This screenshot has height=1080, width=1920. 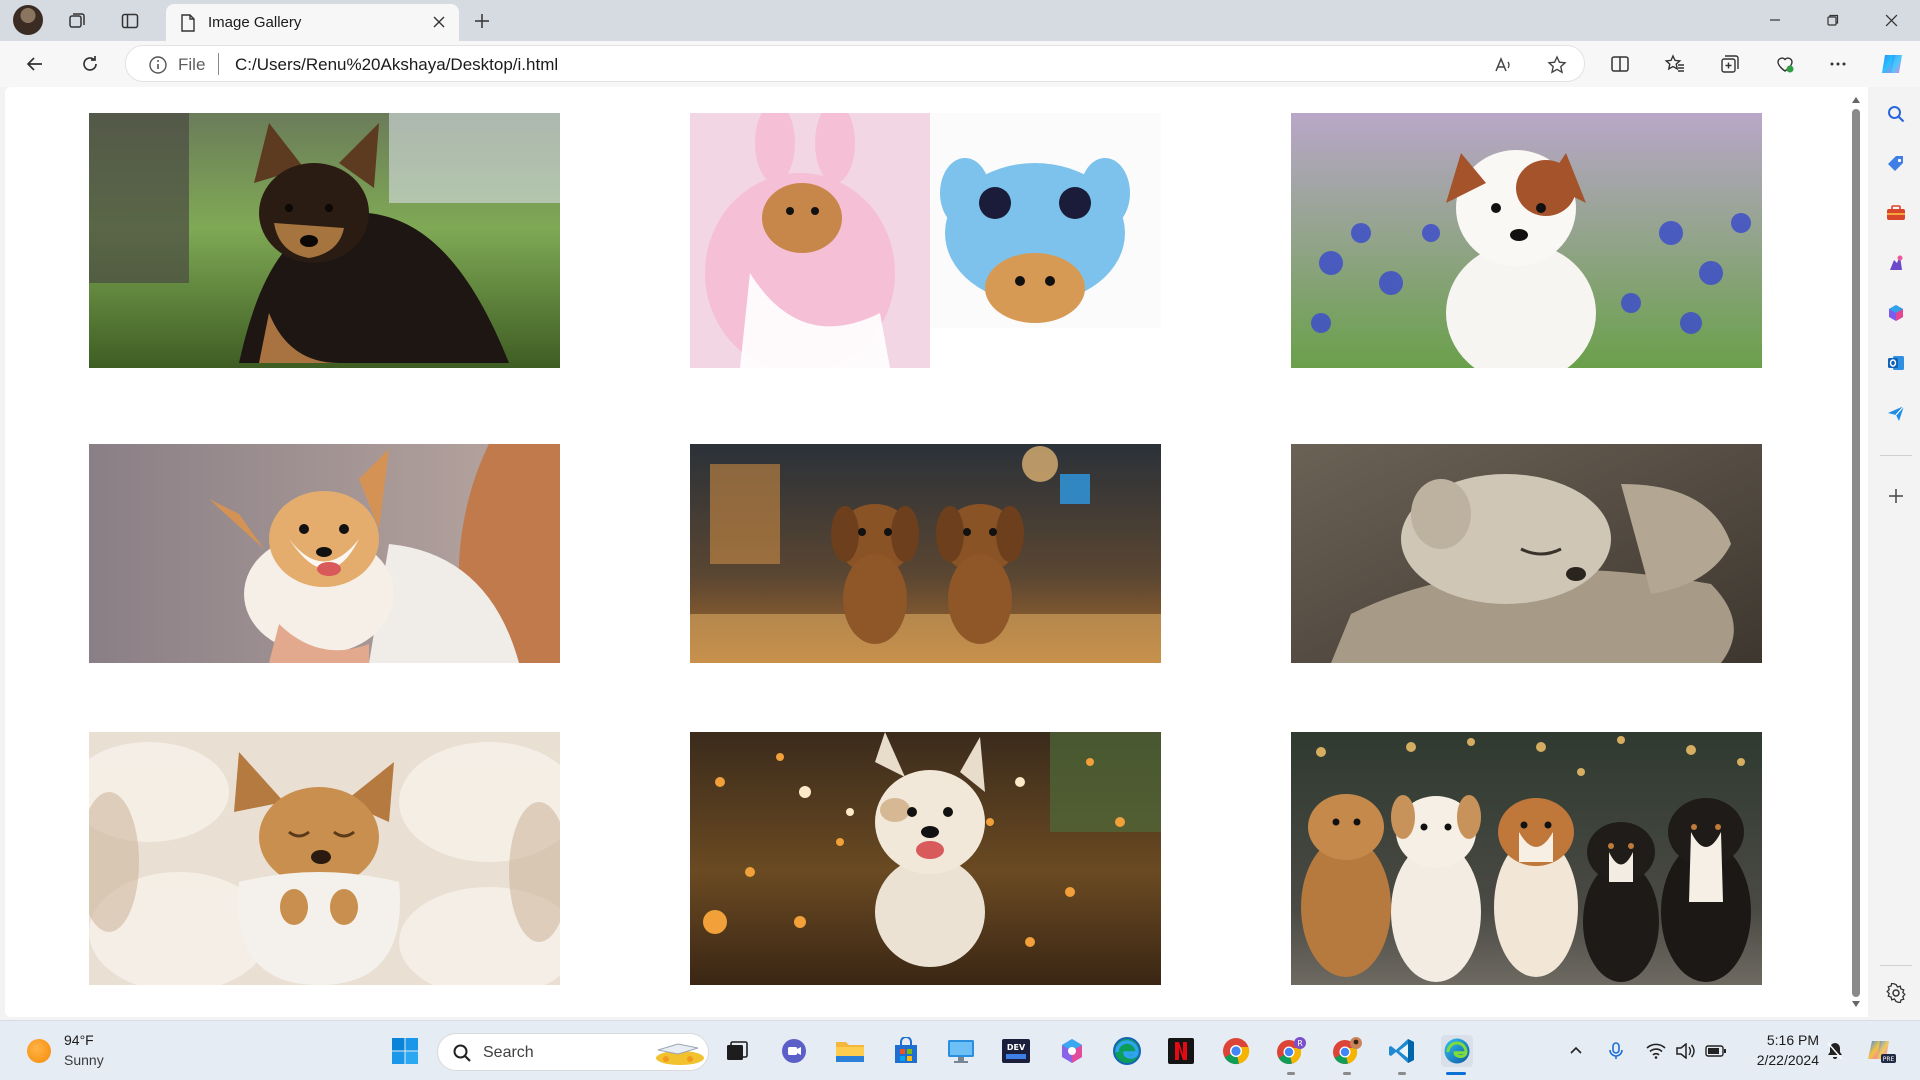 What do you see at coordinates (1896, 993) in the screenshot?
I see `settings-gear-icon` at bounding box center [1896, 993].